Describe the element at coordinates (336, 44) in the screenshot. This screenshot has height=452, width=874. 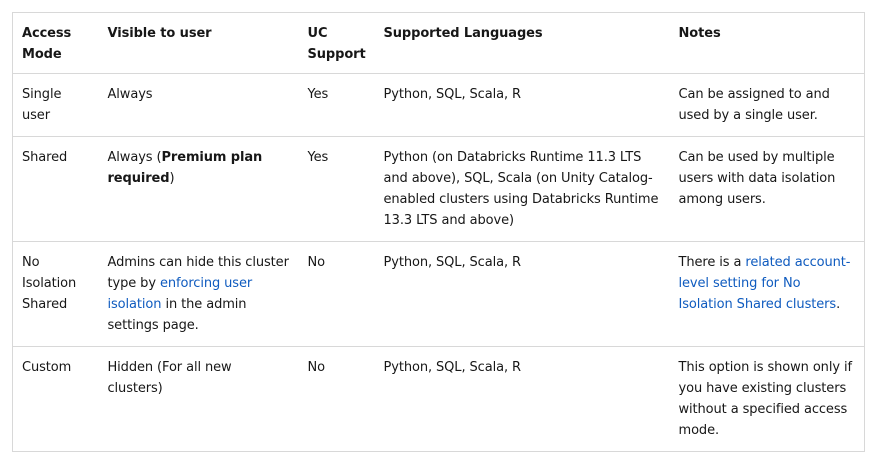
I see `header-uc-support: UC Support` at that location.